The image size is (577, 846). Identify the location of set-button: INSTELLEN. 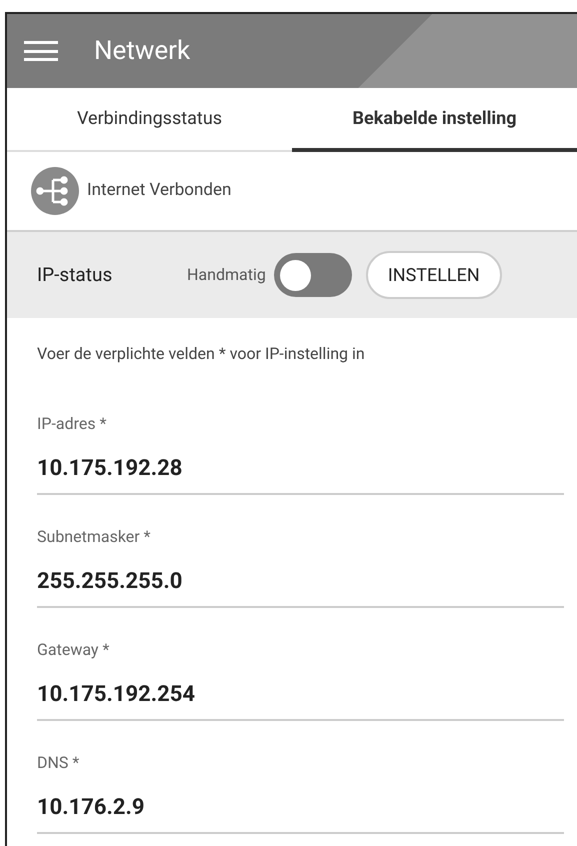
(434, 275).